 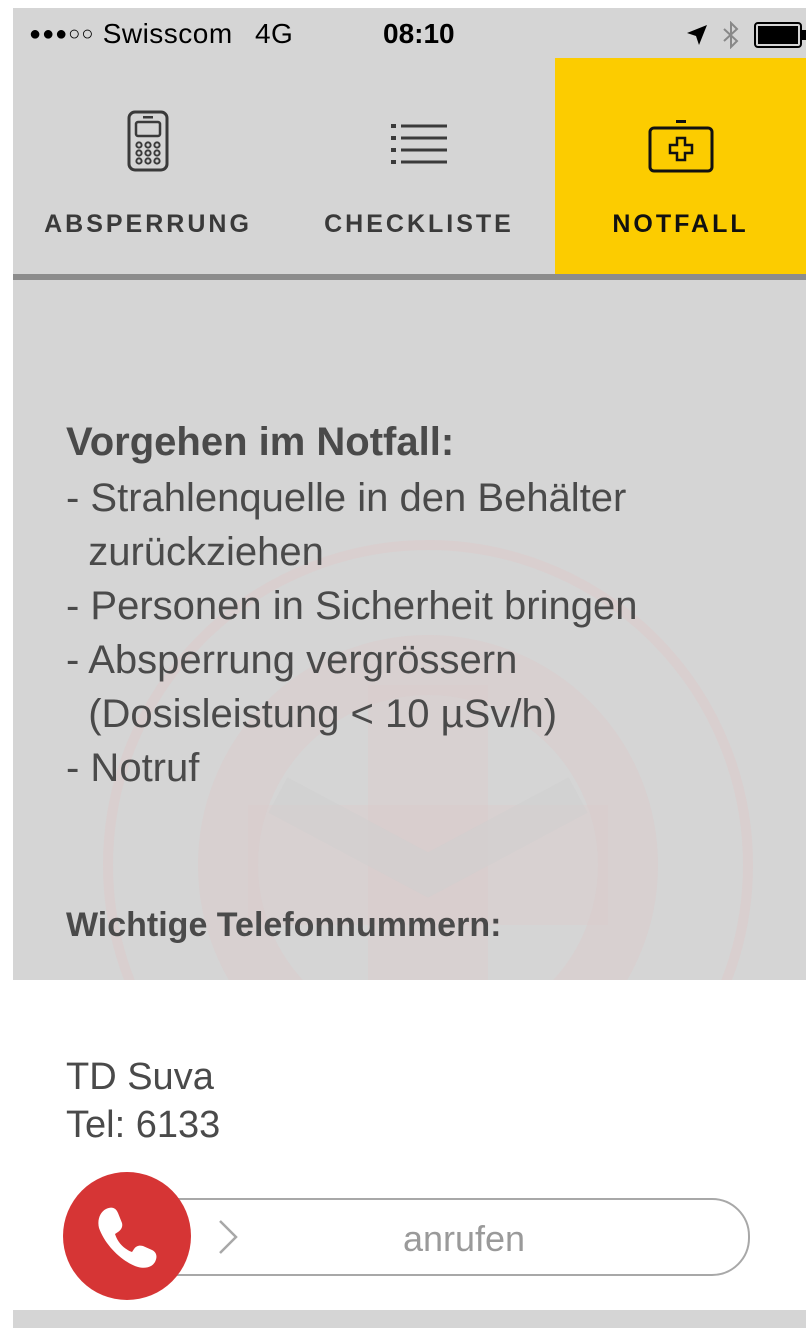 What do you see at coordinates (312, 714) in the screenshot?
I see `procedure-step: (Dosisleistung < 10 µSv/h)` at bounding box center [312, 714].